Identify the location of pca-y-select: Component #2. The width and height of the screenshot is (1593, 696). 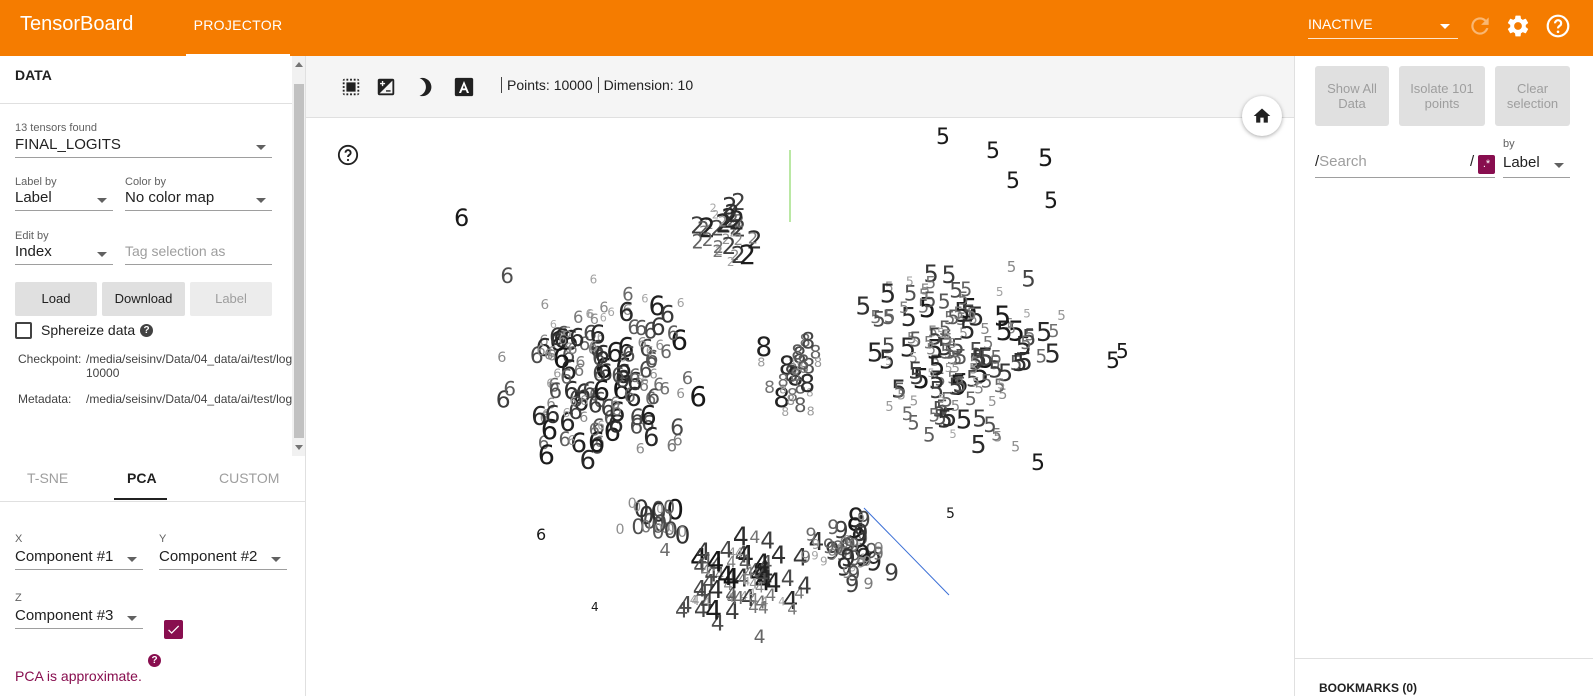
(223, 559).